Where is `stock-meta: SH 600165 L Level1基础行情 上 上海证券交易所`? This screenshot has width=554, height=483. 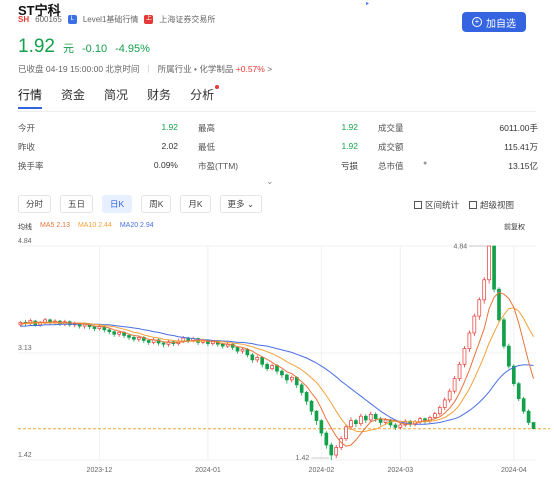 stock-meta: SH 600165 L Level1基础行情 上 上海证券交易所 is located at coordinates (116, 19).